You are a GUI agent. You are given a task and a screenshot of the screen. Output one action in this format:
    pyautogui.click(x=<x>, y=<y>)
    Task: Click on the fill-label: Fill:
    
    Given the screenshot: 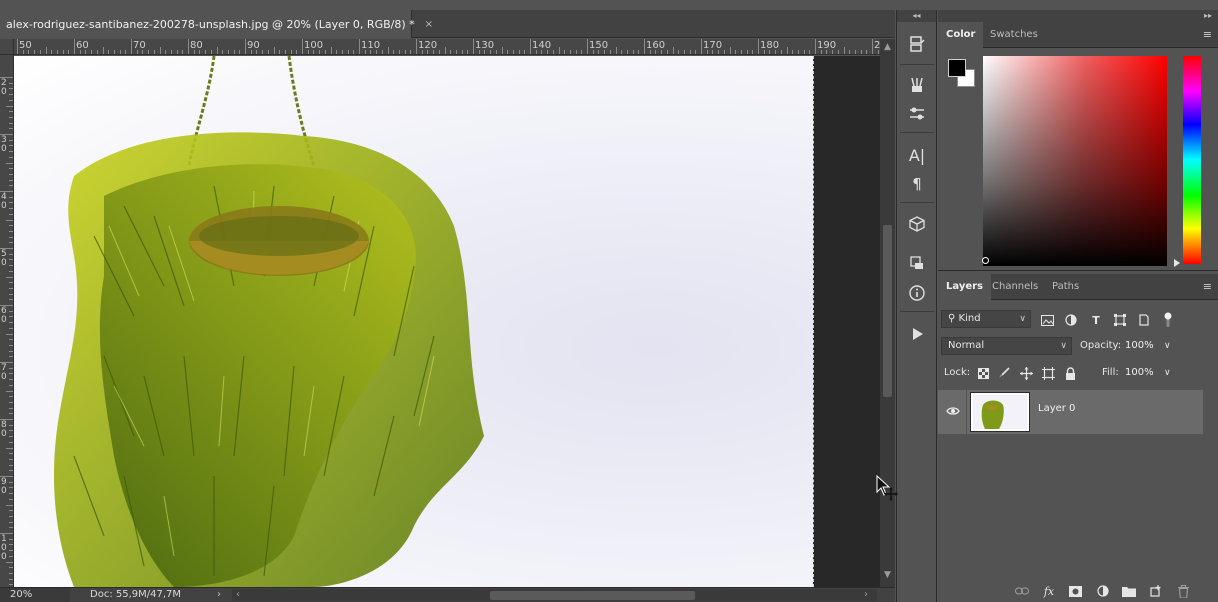 What is the action you would take?
    pyautogui.click(x=1110, y=372)
    